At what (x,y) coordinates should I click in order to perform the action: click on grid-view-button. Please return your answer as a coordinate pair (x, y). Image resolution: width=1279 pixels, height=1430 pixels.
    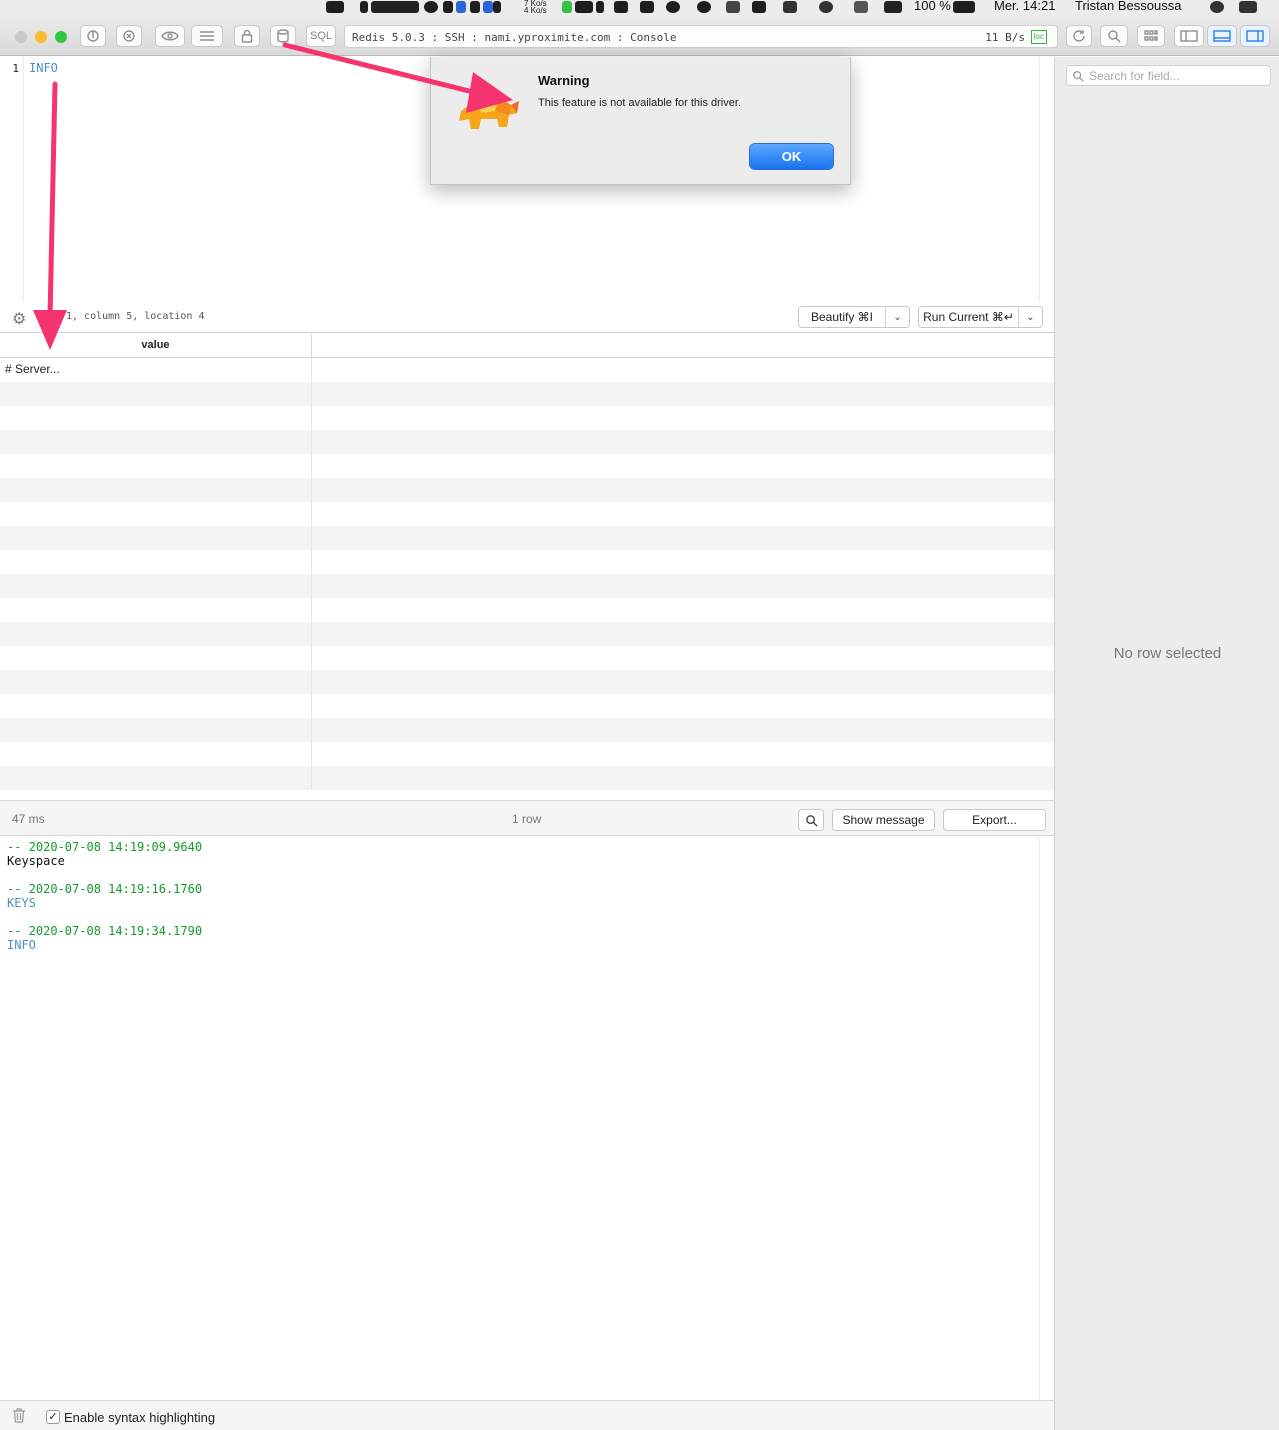
    Looking at the image, I should click on (1151, 36).